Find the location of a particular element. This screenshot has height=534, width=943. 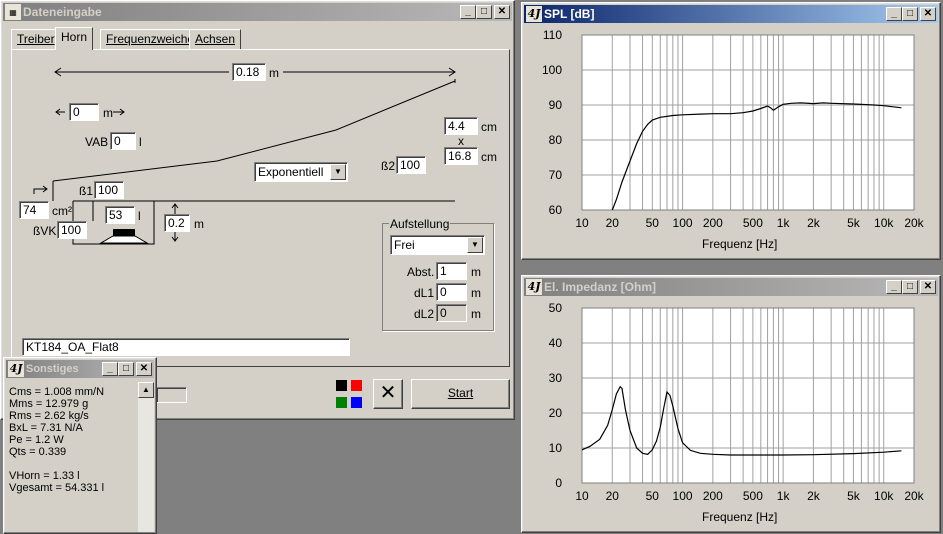

y-tick-label: 40 is located at coordinates (556, 343).